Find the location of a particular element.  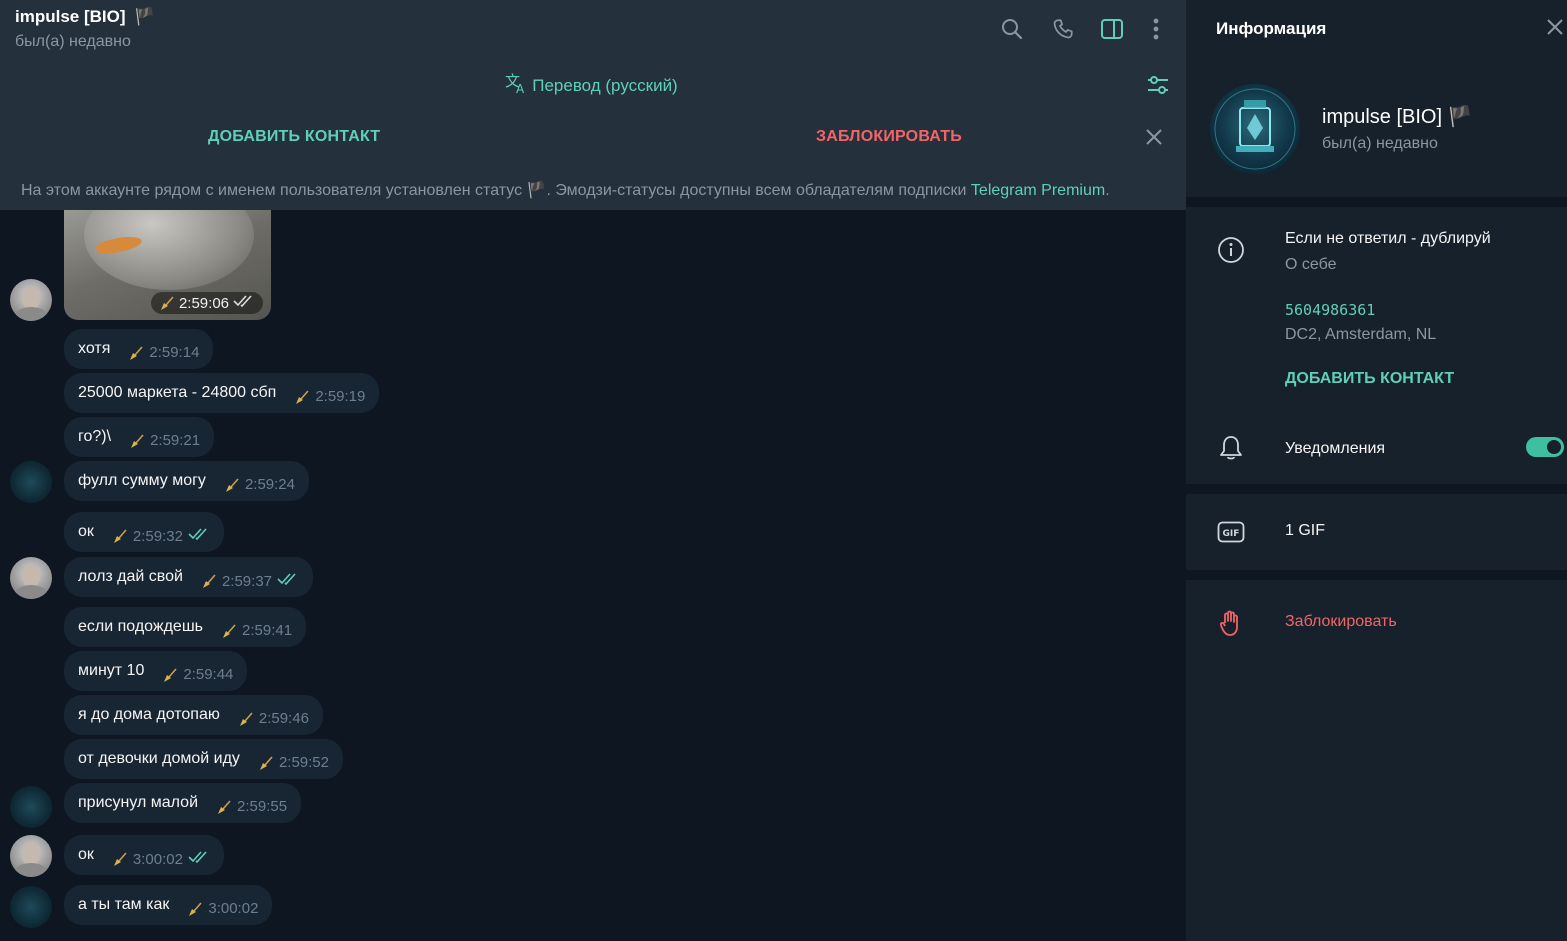

message-time: 2:59:21 is located at coordinates (175, 440).